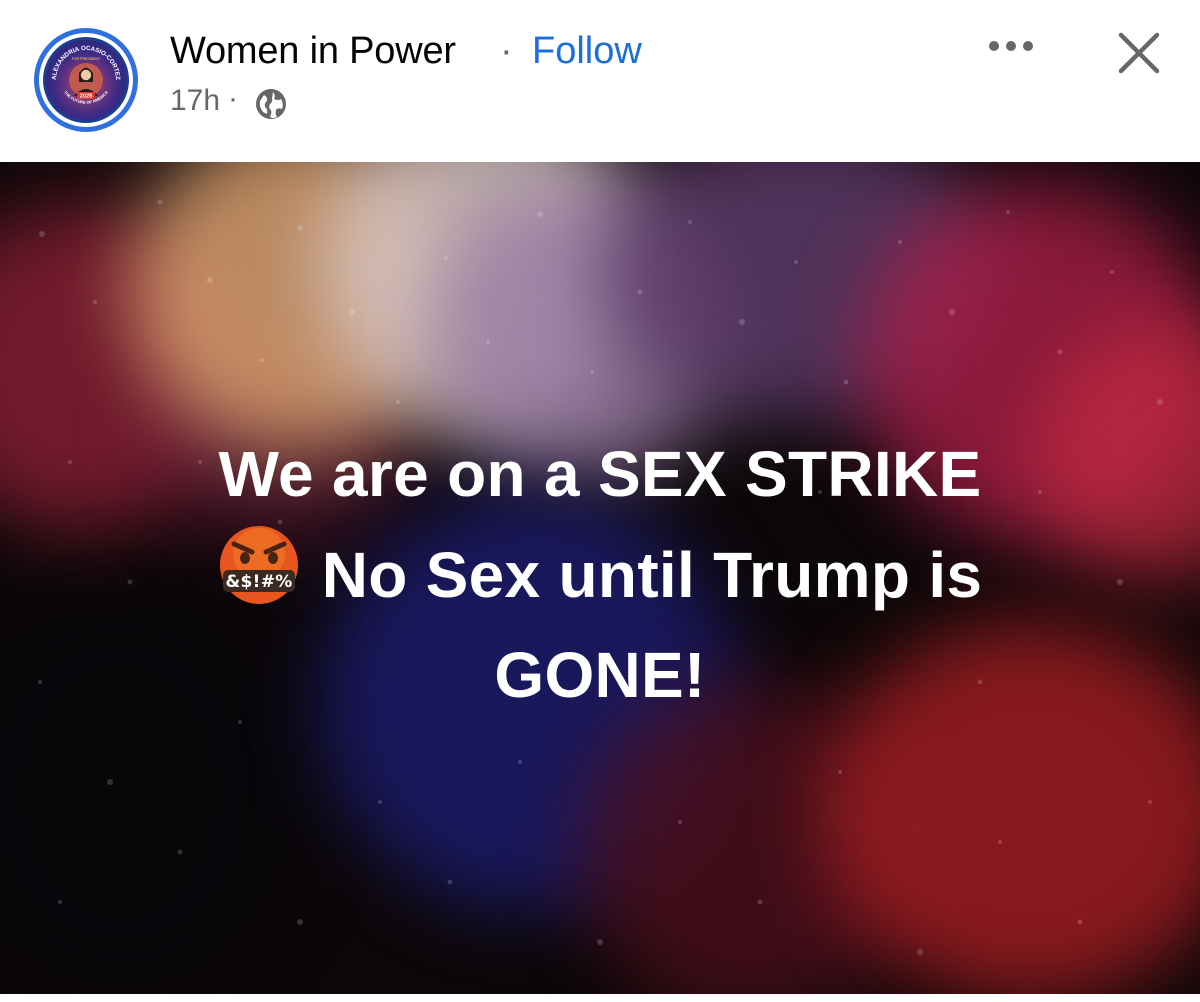  What do you see at coordinates (600, 998) in the screenshot?
I see `post-footer-divider` at bounding box center [600, 998].